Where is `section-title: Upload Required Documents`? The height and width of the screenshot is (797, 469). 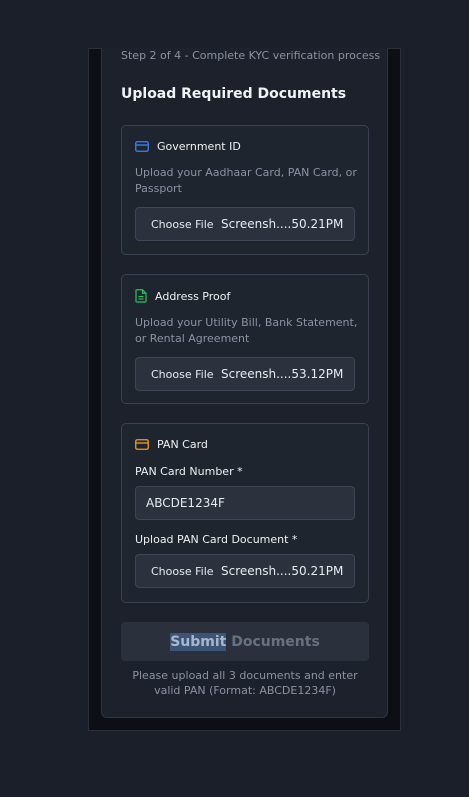 section-title: Upload Required Documents is located at coordinates (234, 94).